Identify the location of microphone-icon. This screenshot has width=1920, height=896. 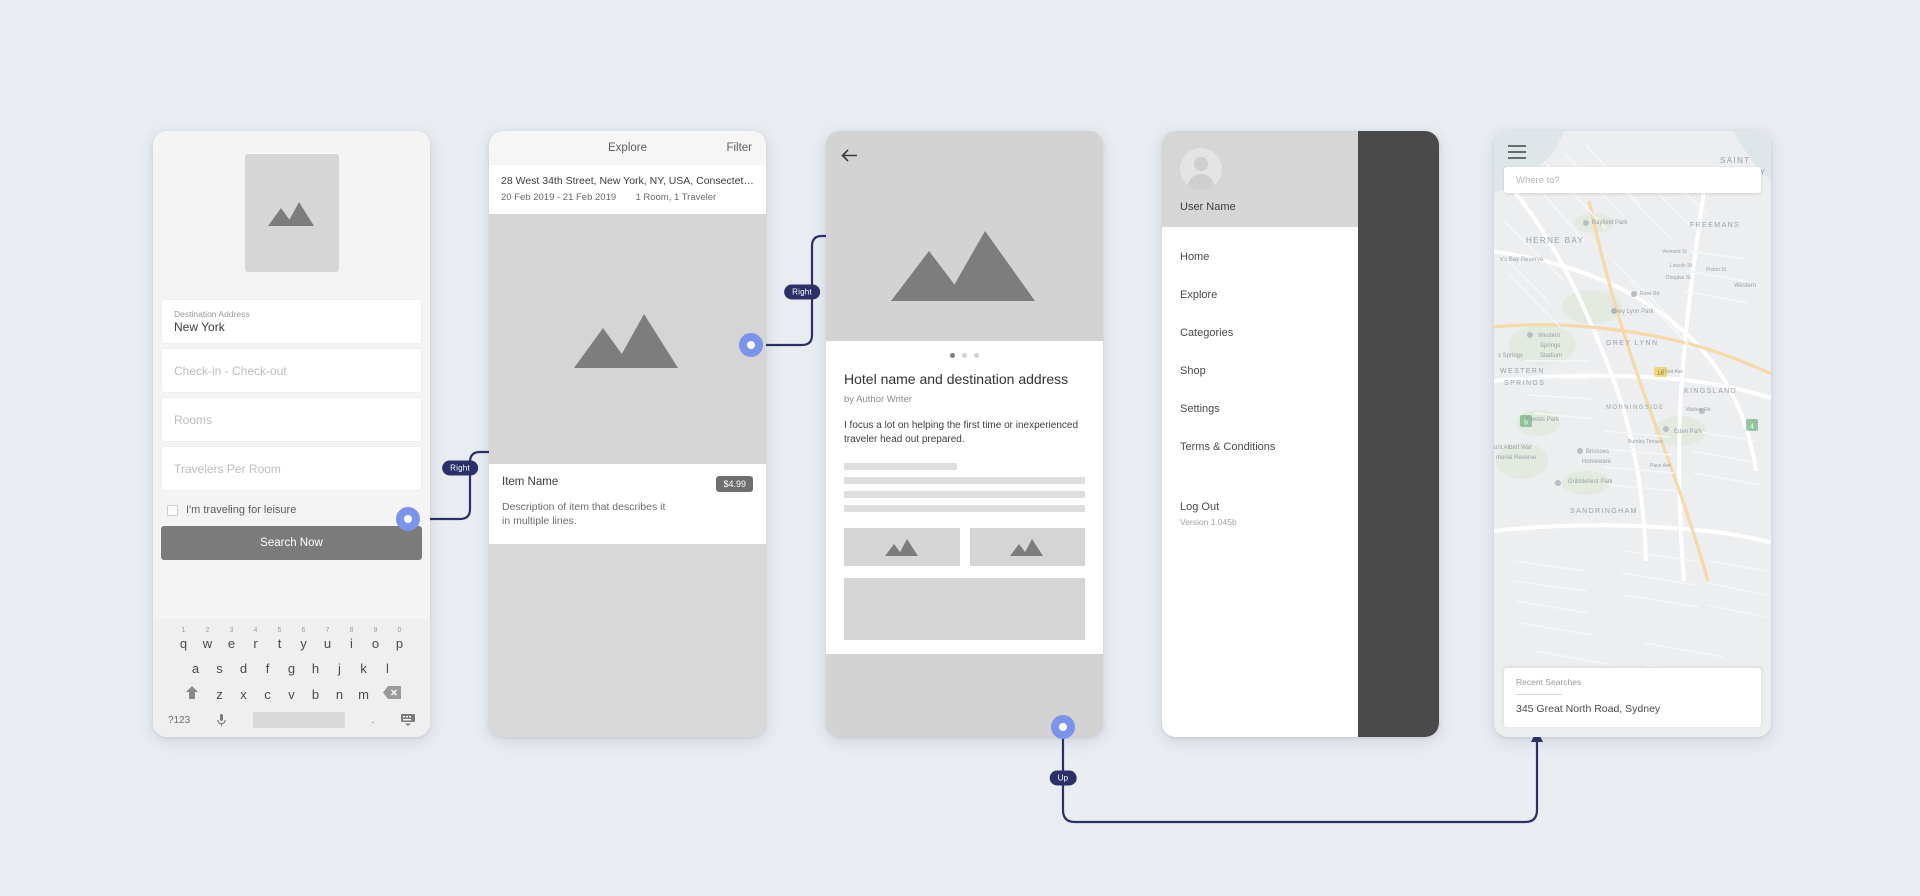
(221, 720).